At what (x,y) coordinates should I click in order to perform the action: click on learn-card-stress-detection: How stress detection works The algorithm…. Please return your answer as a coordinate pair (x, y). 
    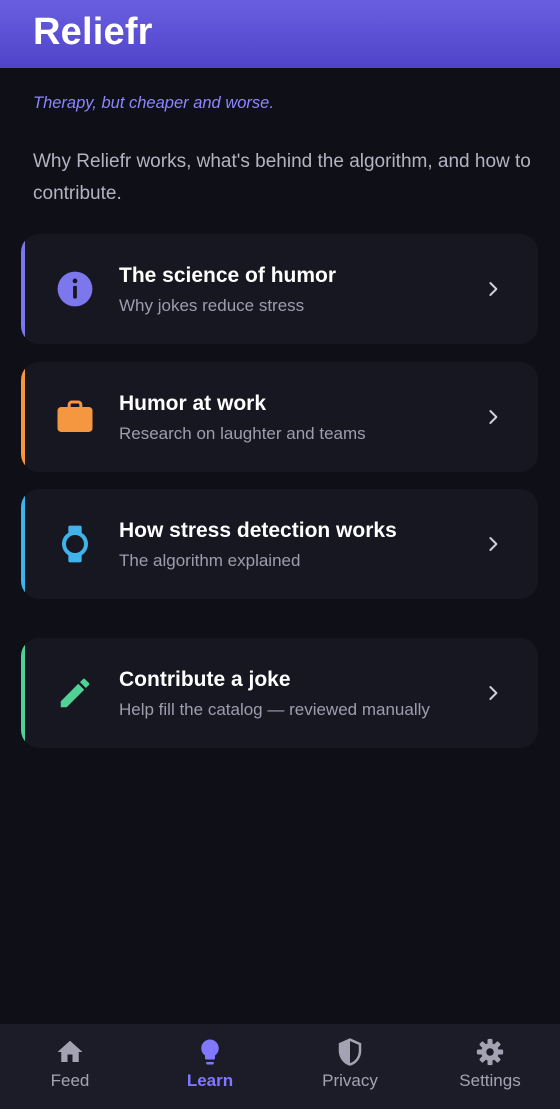
    Looking at the image, I should click on (279, 544).